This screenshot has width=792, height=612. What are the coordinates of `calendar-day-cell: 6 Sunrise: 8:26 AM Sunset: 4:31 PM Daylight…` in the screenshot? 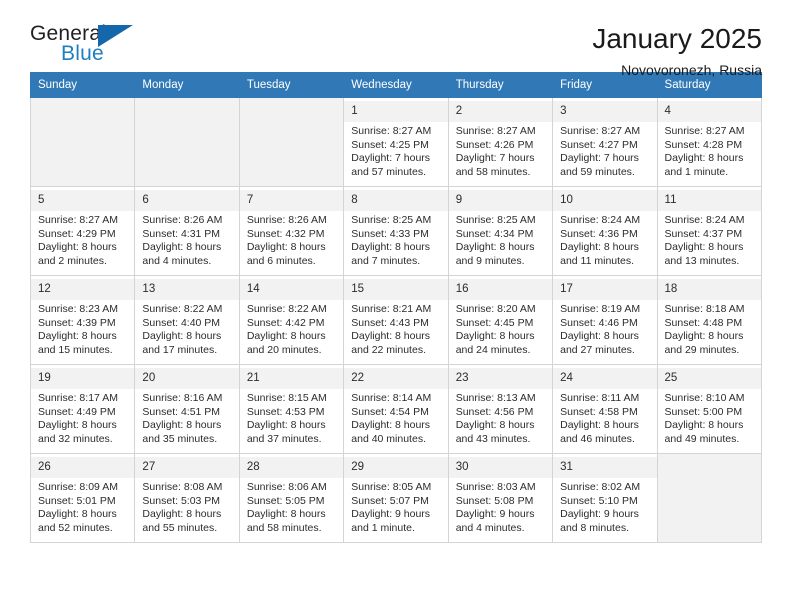 It's located at (187, 231).